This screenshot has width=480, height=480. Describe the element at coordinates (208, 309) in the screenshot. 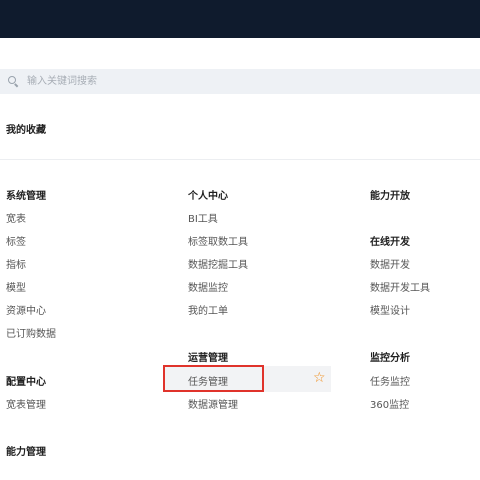

I see `menu-item-my-tickets: 我的工单` at that location.